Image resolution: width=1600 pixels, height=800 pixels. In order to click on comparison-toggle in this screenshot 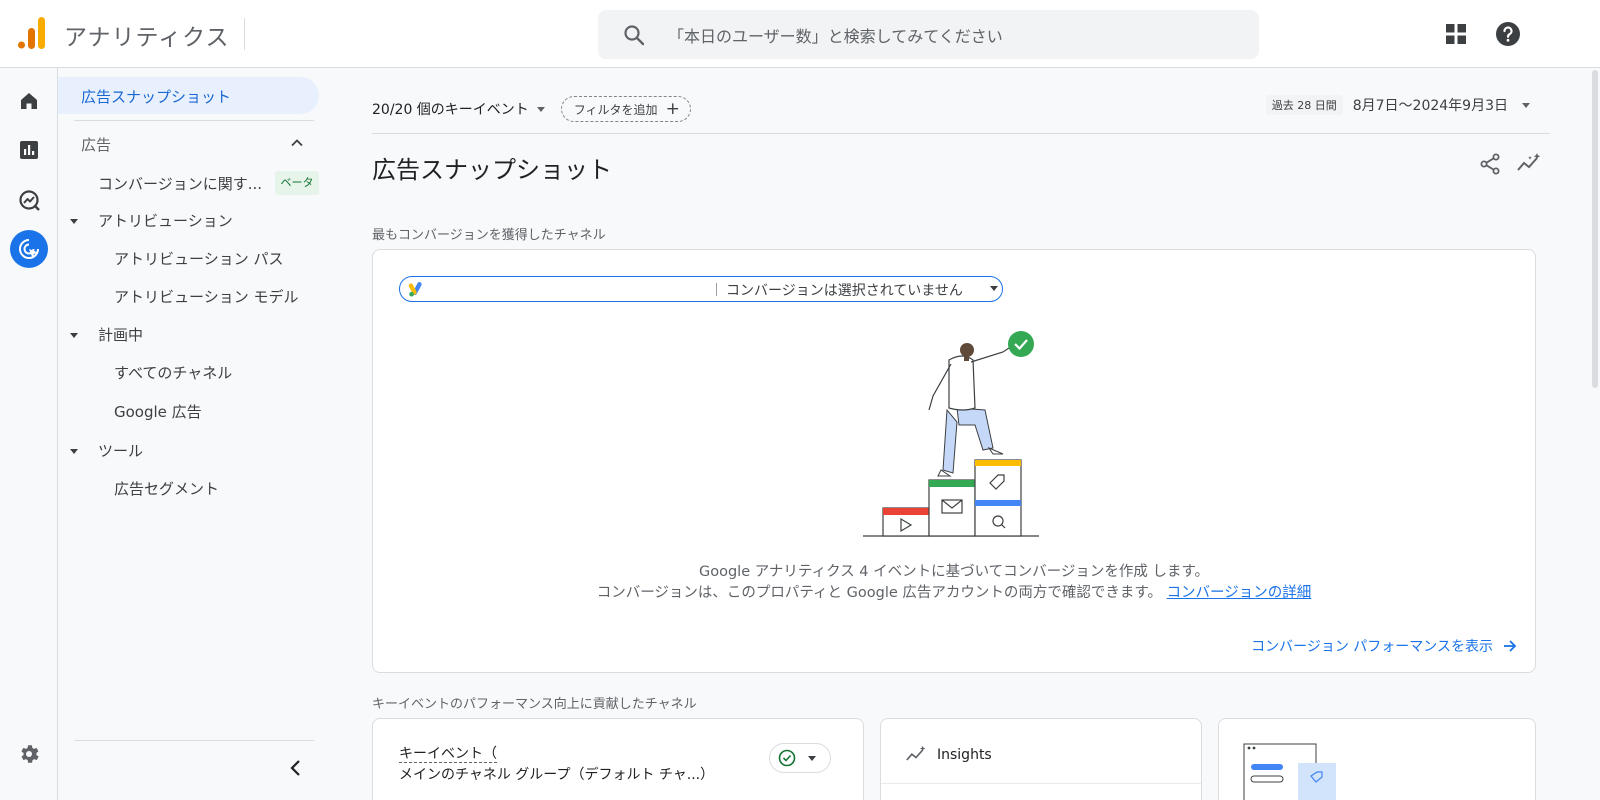, I will do `click(800, 758)`.